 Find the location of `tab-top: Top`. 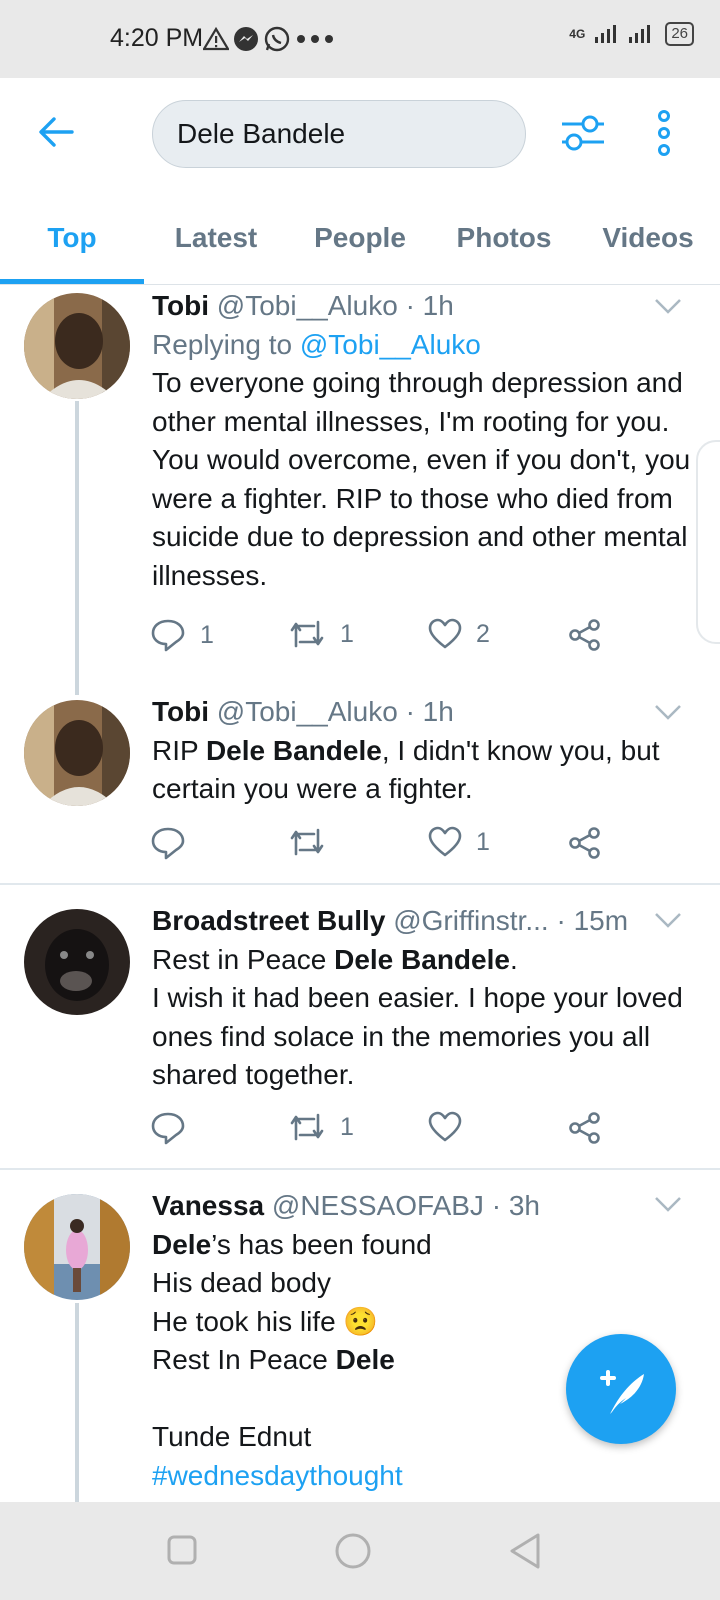

tab-top: Top is located at coordinates (72, 246).